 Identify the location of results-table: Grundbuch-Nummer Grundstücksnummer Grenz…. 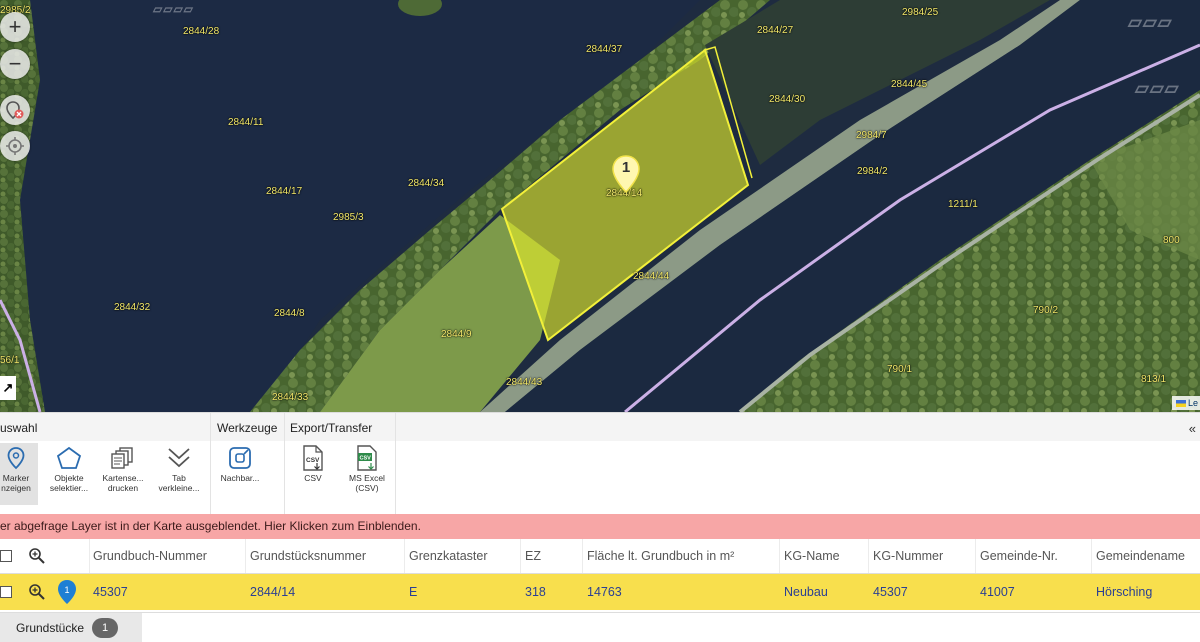
(600, 575).